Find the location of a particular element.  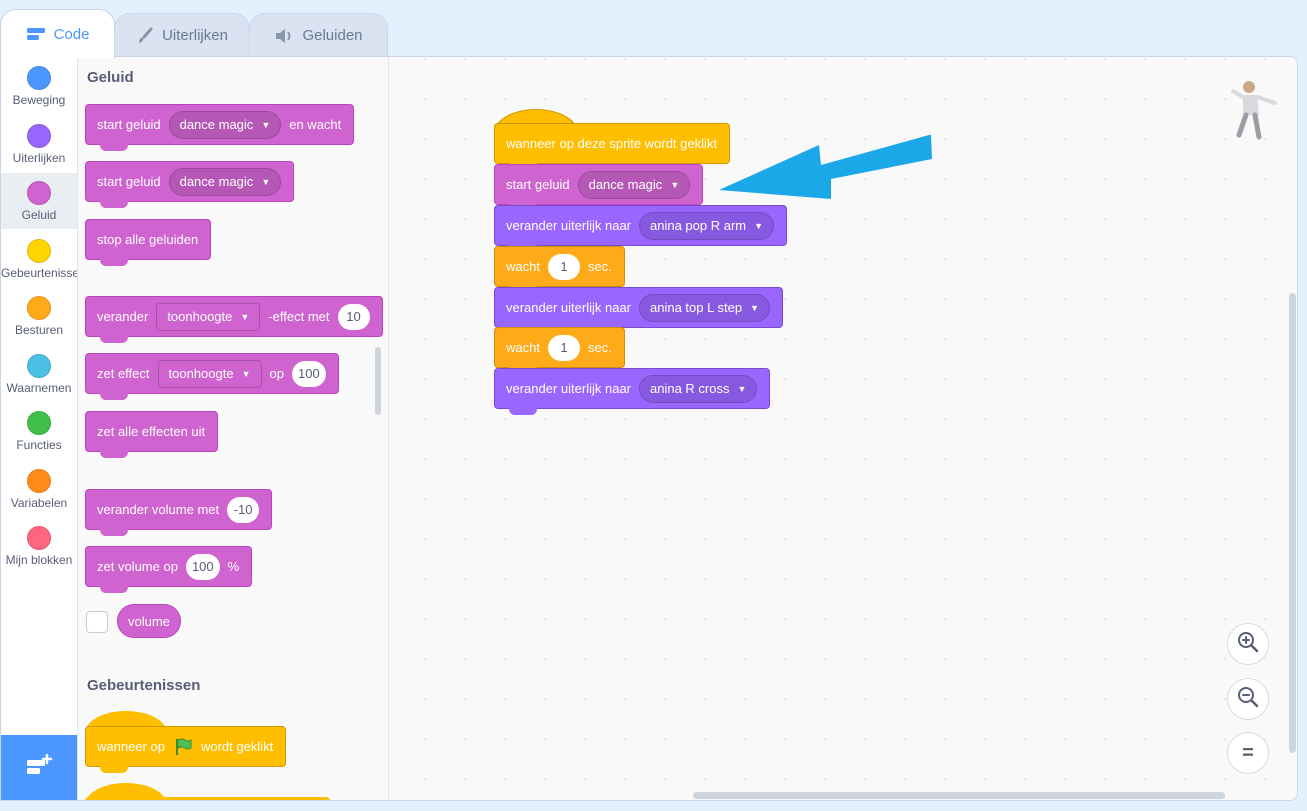

zoom-in-button is located at coordinates (1248, 644).